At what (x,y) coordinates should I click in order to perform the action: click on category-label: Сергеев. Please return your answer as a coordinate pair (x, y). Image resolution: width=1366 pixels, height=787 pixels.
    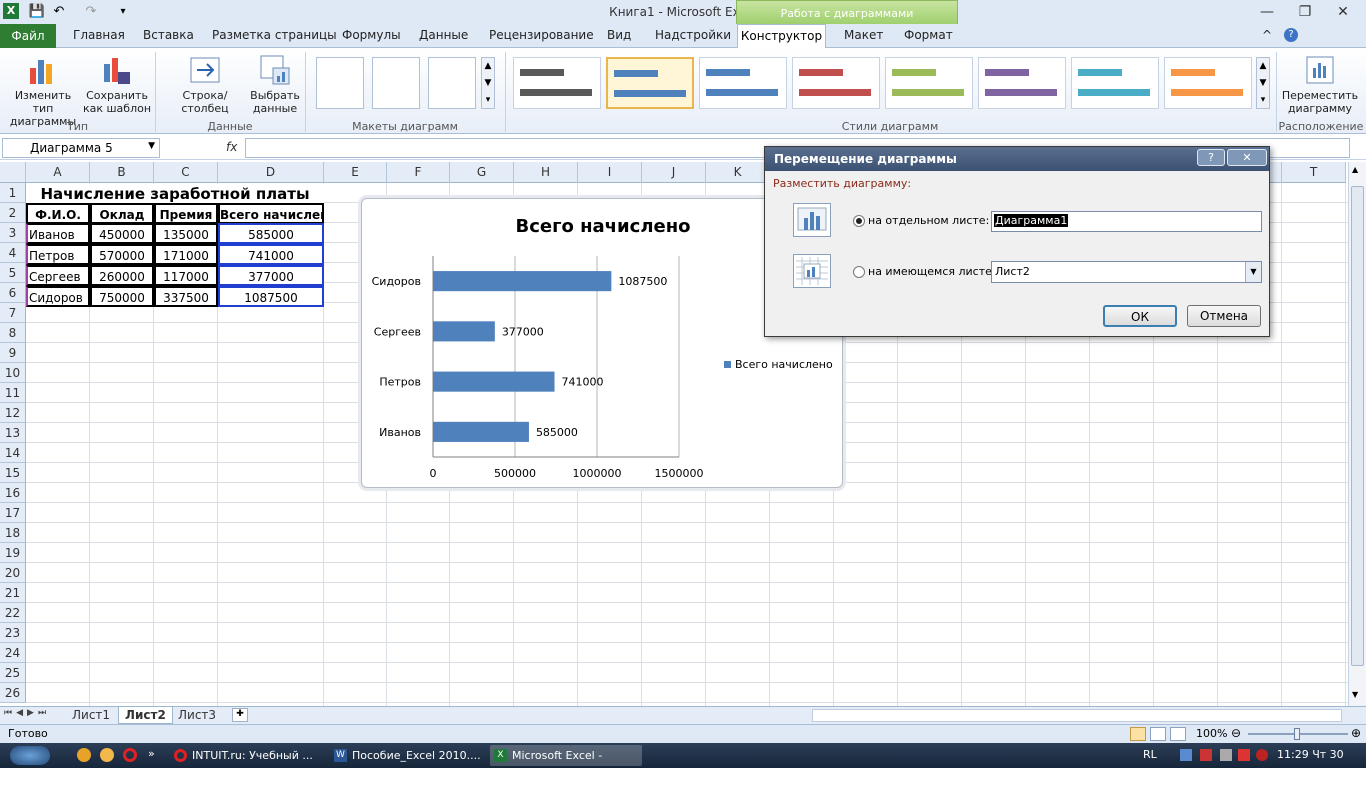
    Looking at the image, I should click on (397, 331).